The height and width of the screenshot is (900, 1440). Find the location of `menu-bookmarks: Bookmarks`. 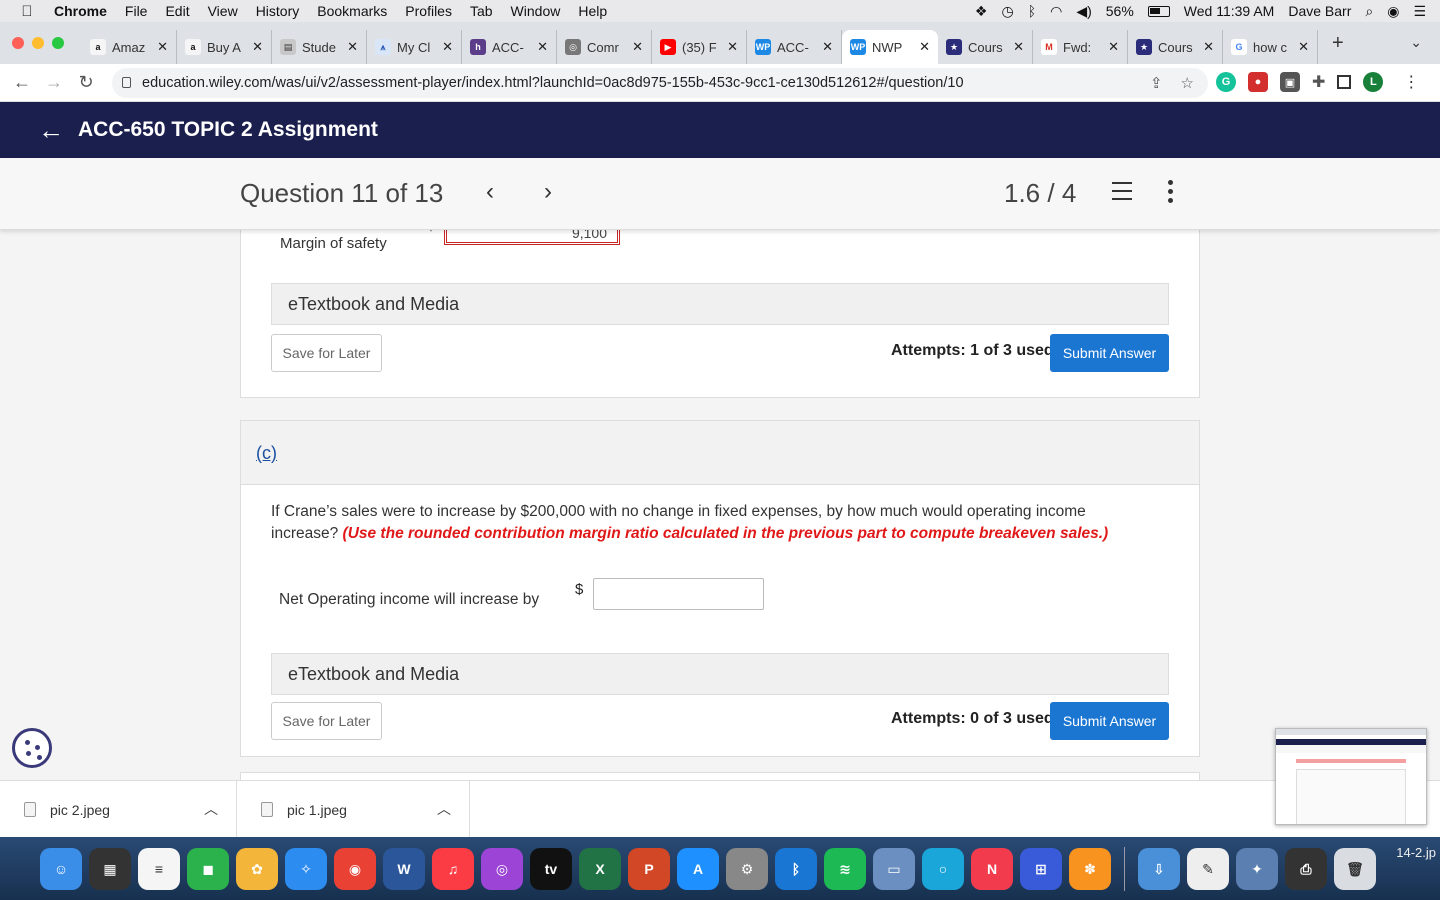

menu-bookmarks: Bookmarks is located at coordinates (352, 11).